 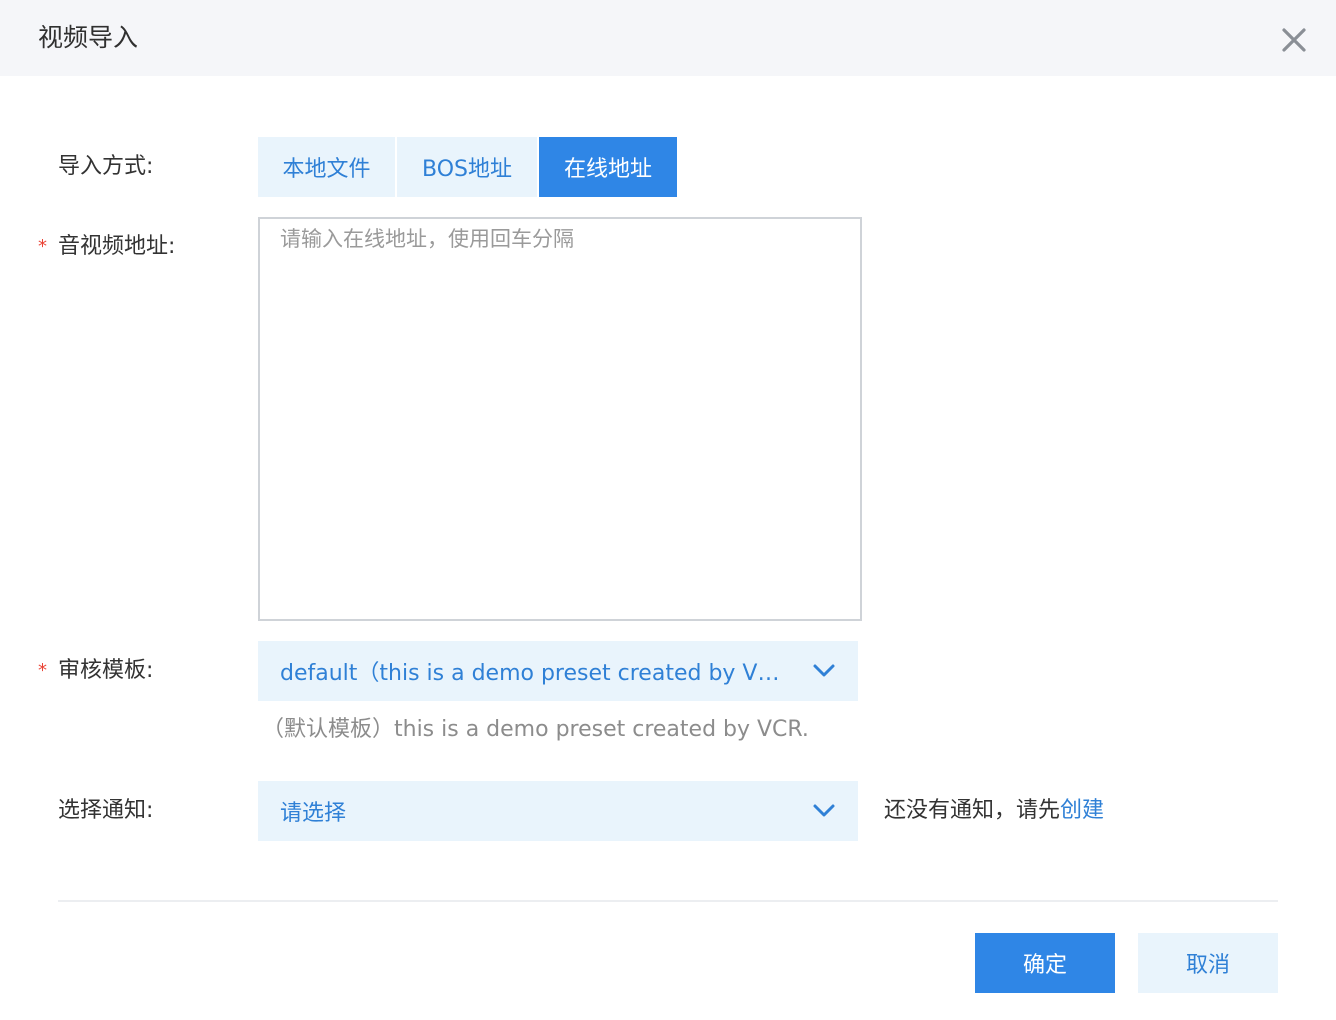 I want to click on media-url-label-text: 音视频地址:, so click(x=117, y=246).